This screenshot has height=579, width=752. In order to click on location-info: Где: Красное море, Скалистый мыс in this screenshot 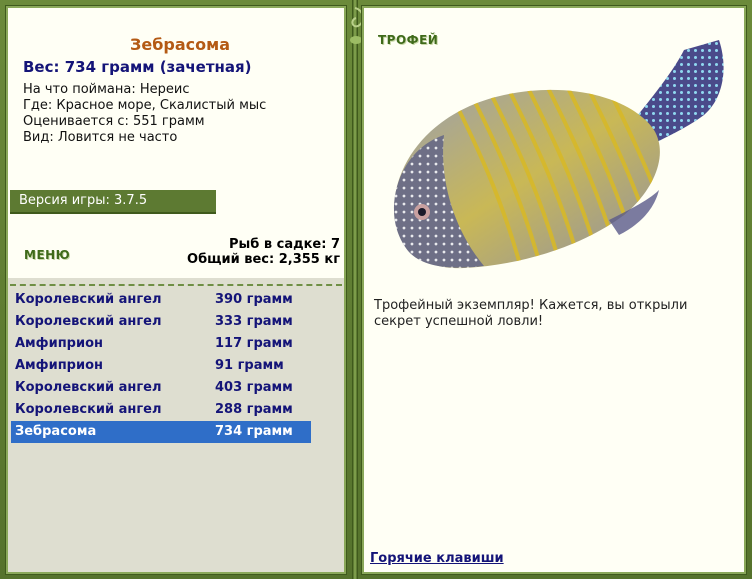, I will do `click(145, 105)`.